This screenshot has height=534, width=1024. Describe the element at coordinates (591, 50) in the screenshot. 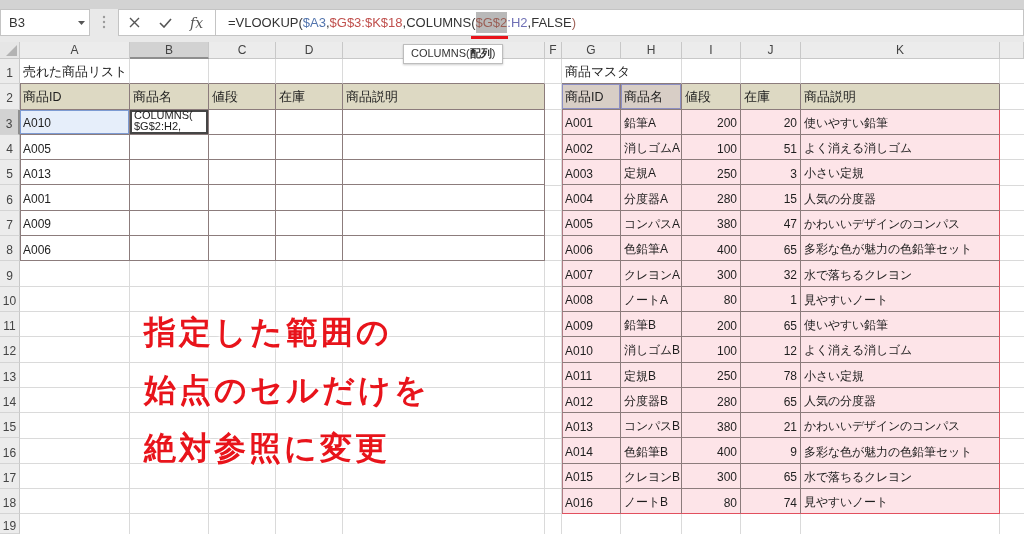

I see `column-header: G` at that location.